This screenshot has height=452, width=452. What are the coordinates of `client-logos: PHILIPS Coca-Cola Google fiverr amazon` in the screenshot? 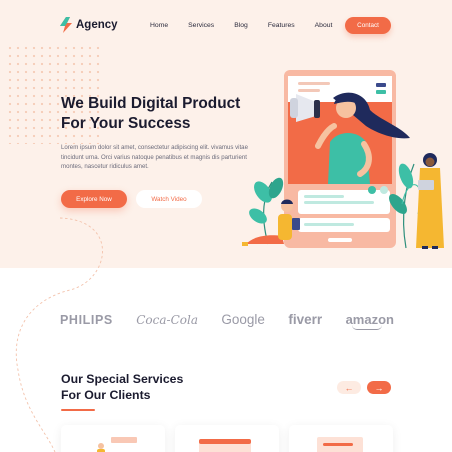 It's located at (227, 321).